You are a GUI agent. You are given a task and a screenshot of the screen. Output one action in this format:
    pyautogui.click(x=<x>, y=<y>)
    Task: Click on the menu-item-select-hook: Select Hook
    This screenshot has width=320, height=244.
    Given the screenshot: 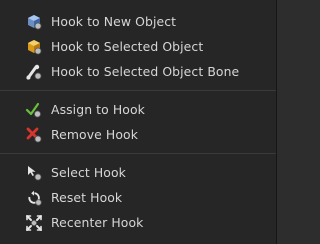 What is the action you would take?
    pyautogui.click(x=138, y=172)
    